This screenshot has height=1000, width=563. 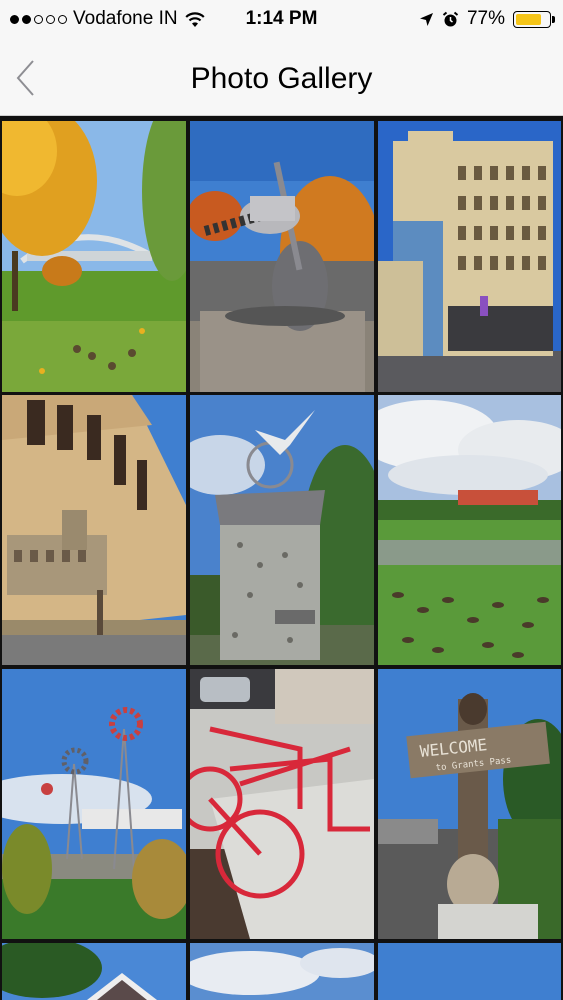 What do you see at coordinates (469, 530) in the screenshot?
I see `photo-geese-park` at bounding box center [469, 530].